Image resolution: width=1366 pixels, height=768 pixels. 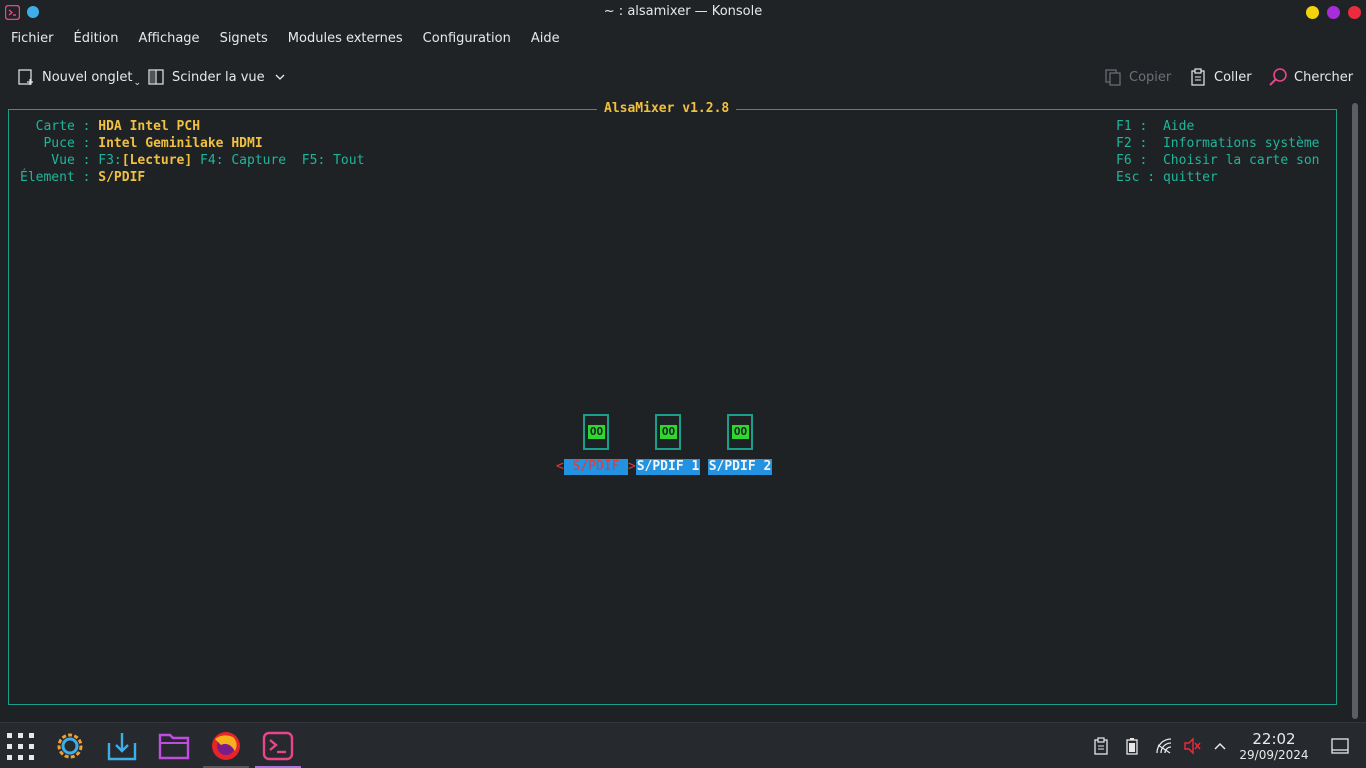 I want to click on chip-label: Puce :, so click(x=59, y=143).